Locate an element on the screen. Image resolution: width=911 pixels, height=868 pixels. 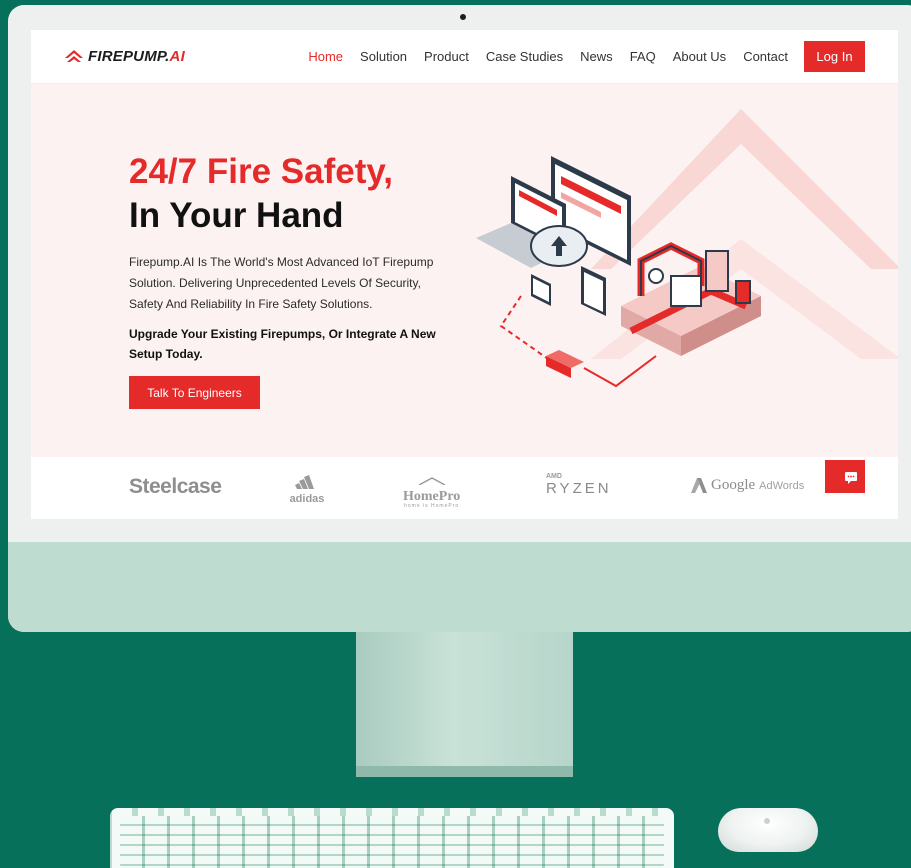
site-logo: FIREPUMP.AI is located at coordinates (125, 56).